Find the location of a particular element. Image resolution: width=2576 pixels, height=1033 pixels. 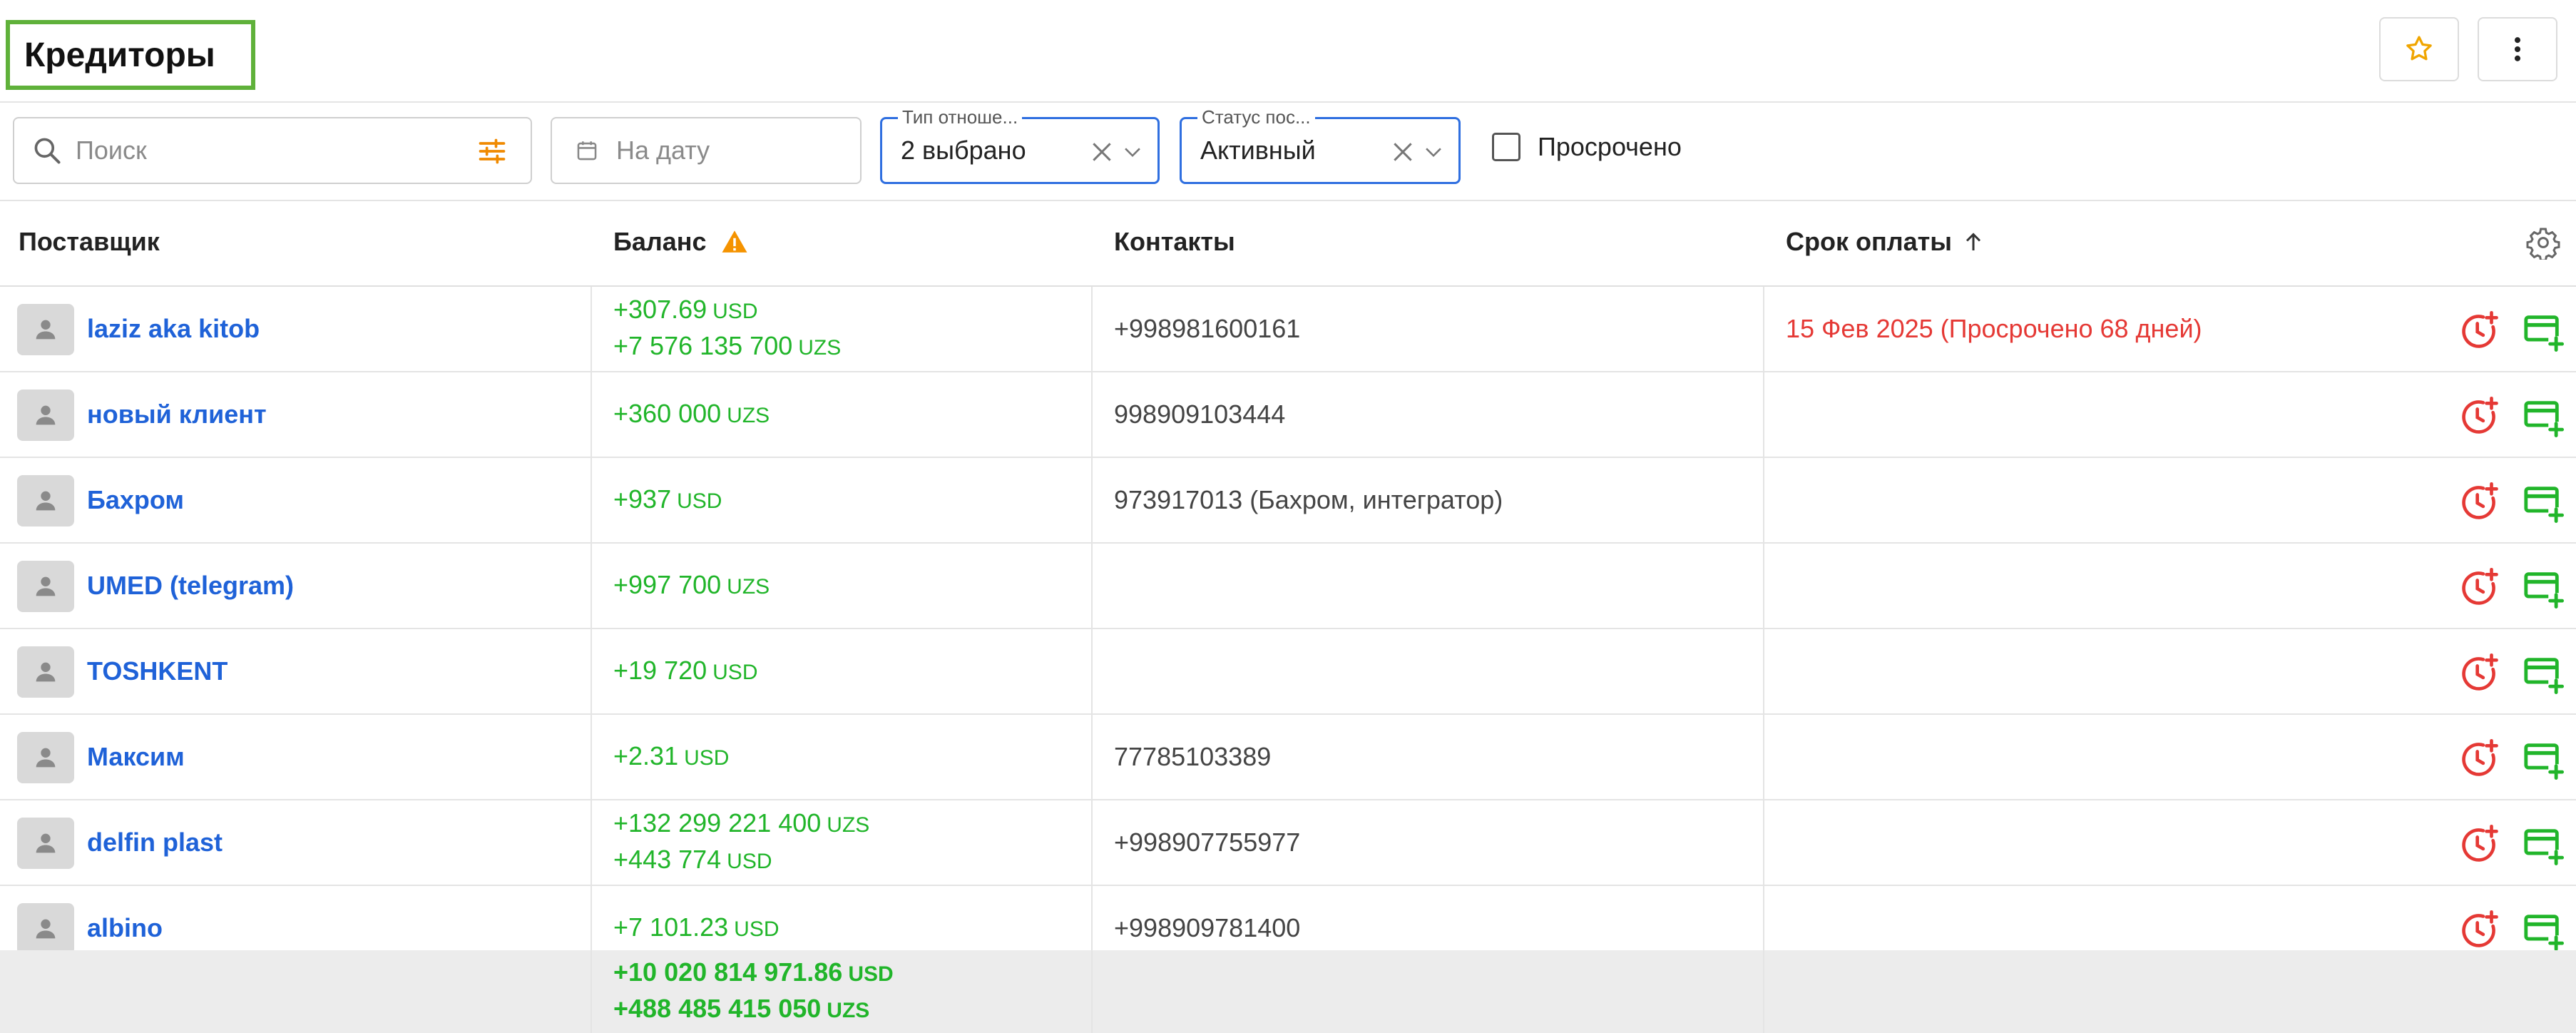

column-header-balance: Баланс is located at coordinates (682, 242).